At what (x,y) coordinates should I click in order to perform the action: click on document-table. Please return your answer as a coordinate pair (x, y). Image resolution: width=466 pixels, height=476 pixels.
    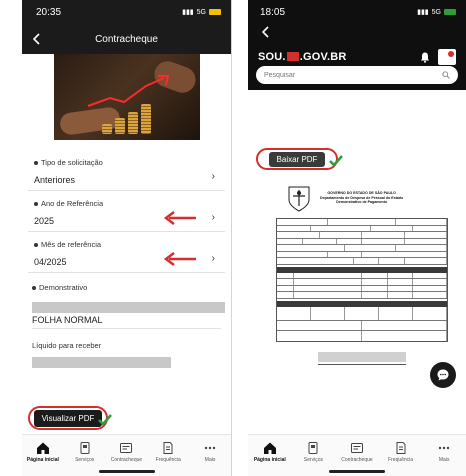
    Looking at the image, I should click on (362, 280).